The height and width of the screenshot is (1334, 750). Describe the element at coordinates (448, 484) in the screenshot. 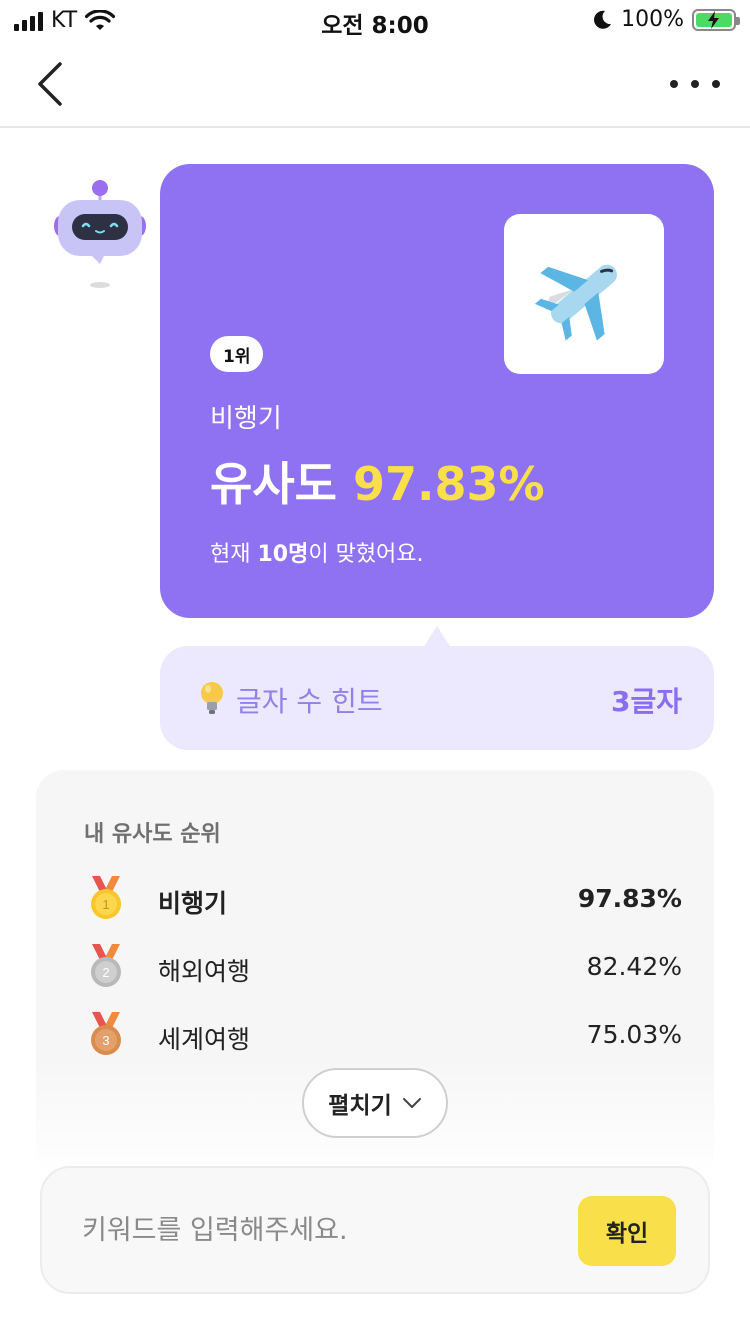

I see `similarity-value: 97.83%` at that location.